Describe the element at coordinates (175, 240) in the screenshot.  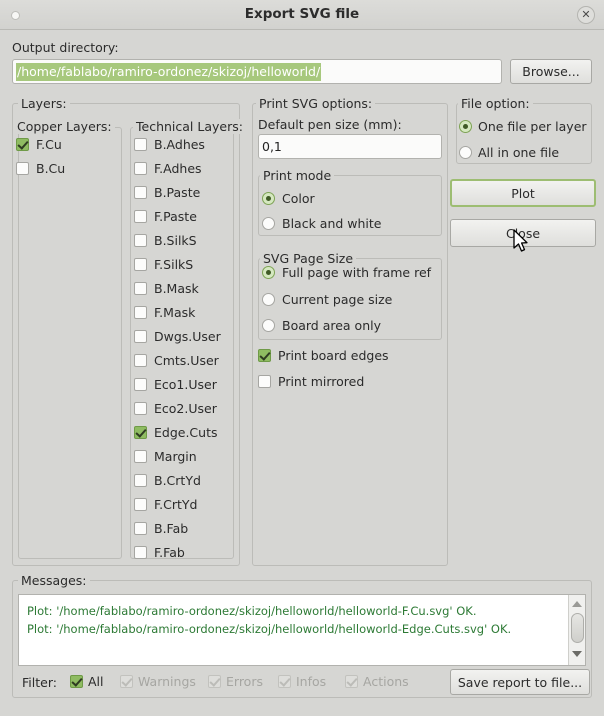
I see `layer-label-b-silks: B.SilkS` at that location.